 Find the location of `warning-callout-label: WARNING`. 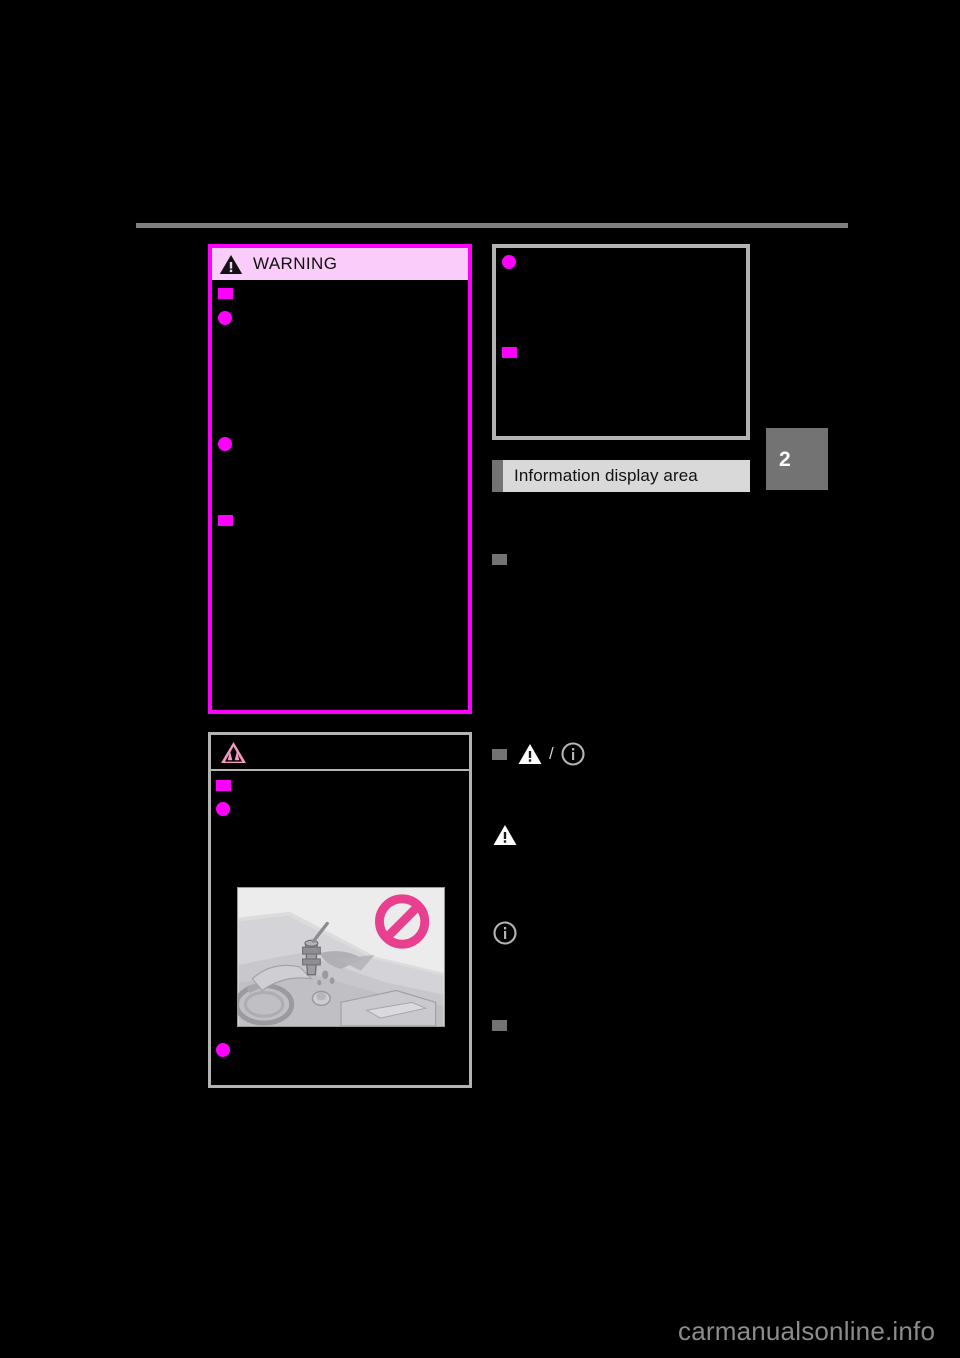

warning-callout-label: WARNING is located at coordinates (295, 263).